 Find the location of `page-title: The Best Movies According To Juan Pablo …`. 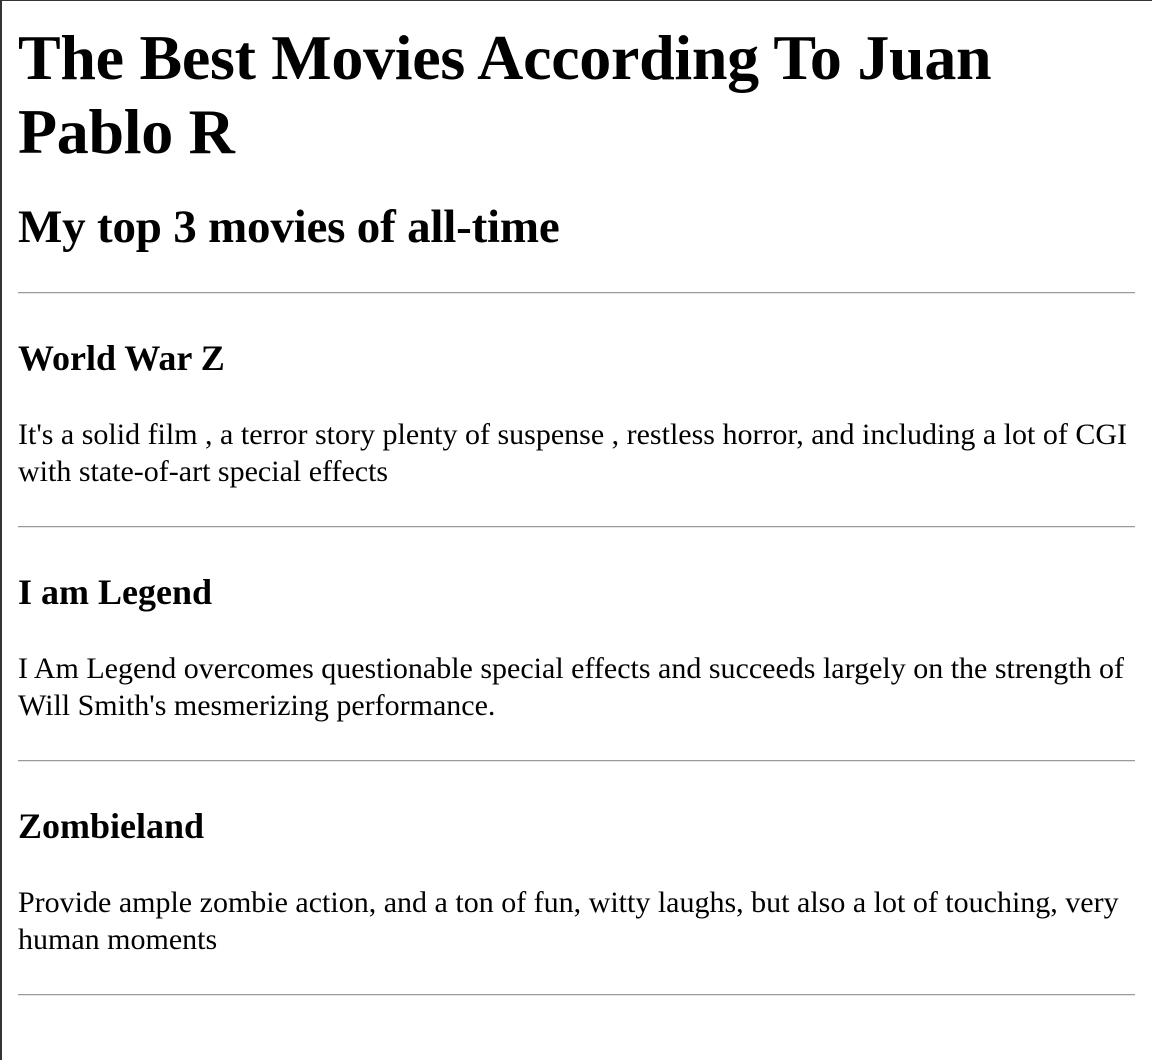

page-title: The Best Movies According To Juan Pablo … is located at coordinates (505, 94).